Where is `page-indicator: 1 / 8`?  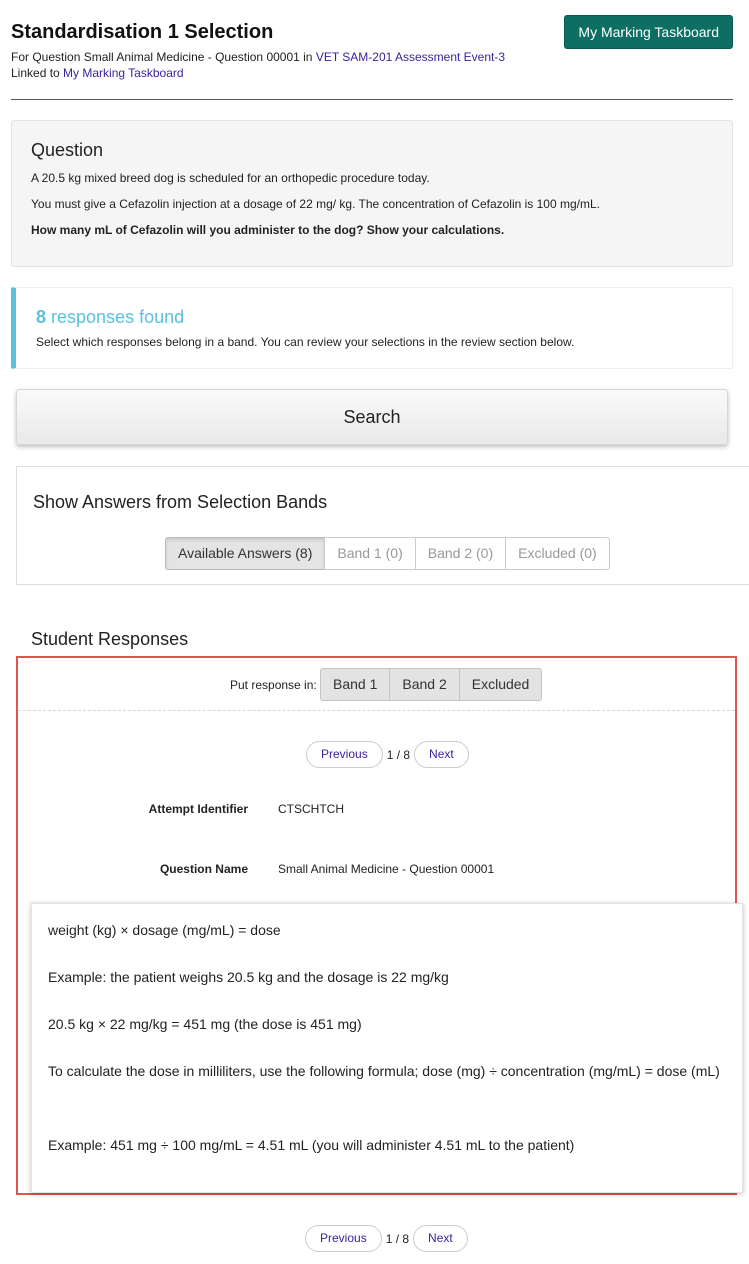 page-indicator: 1 / 8 is located at coordinates (398, 754).